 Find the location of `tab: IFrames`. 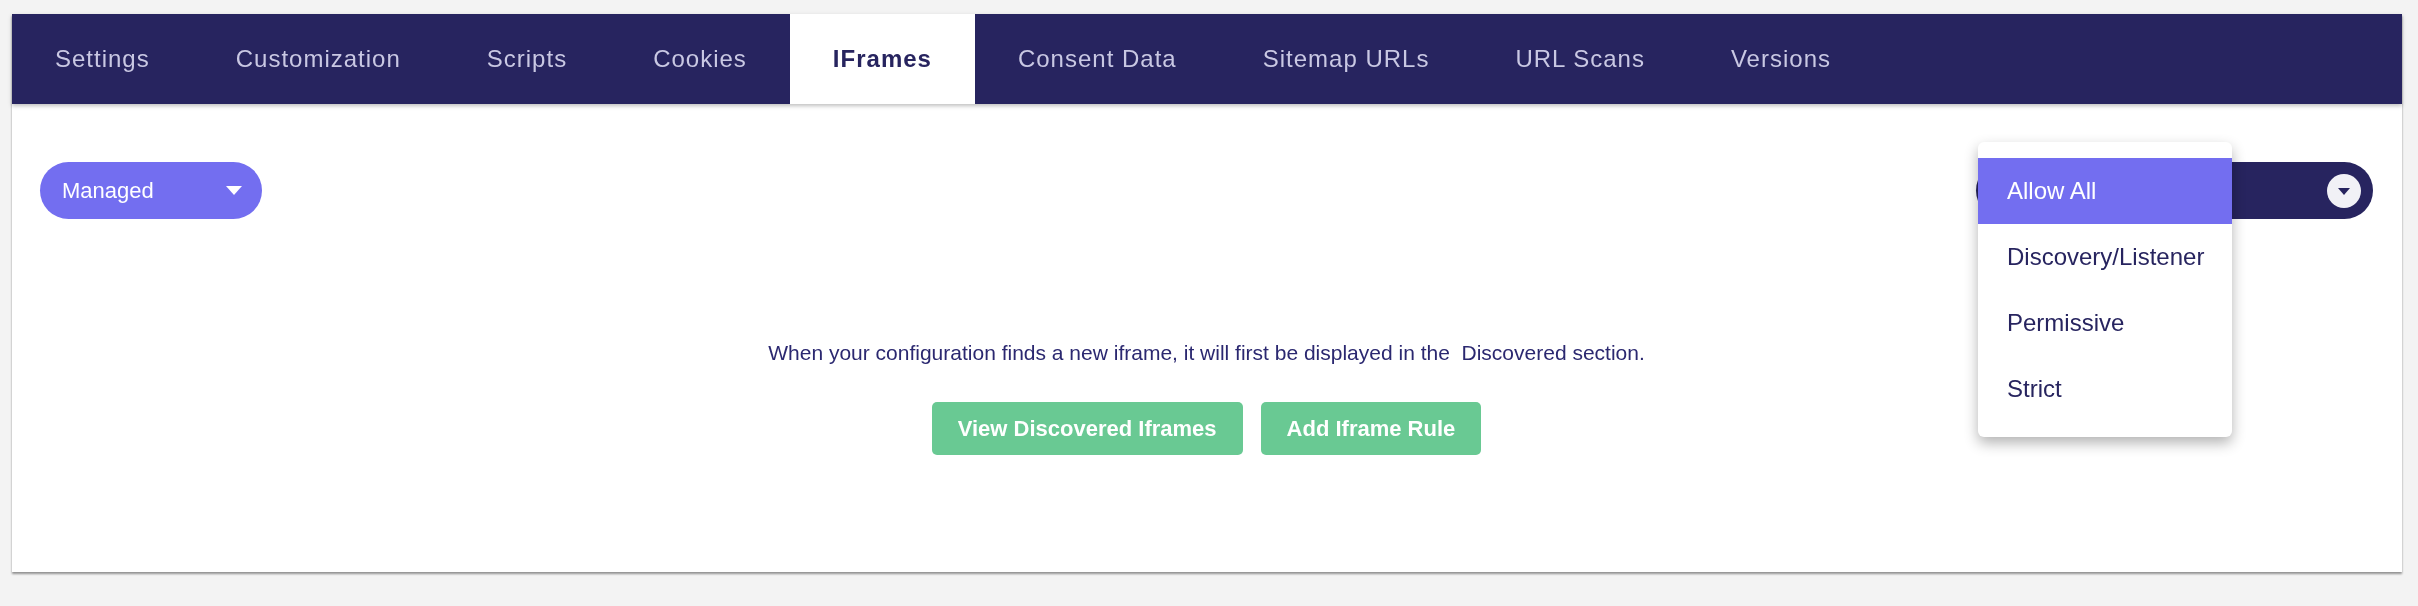

tab: IFrames is located at coordinates (882, 59).